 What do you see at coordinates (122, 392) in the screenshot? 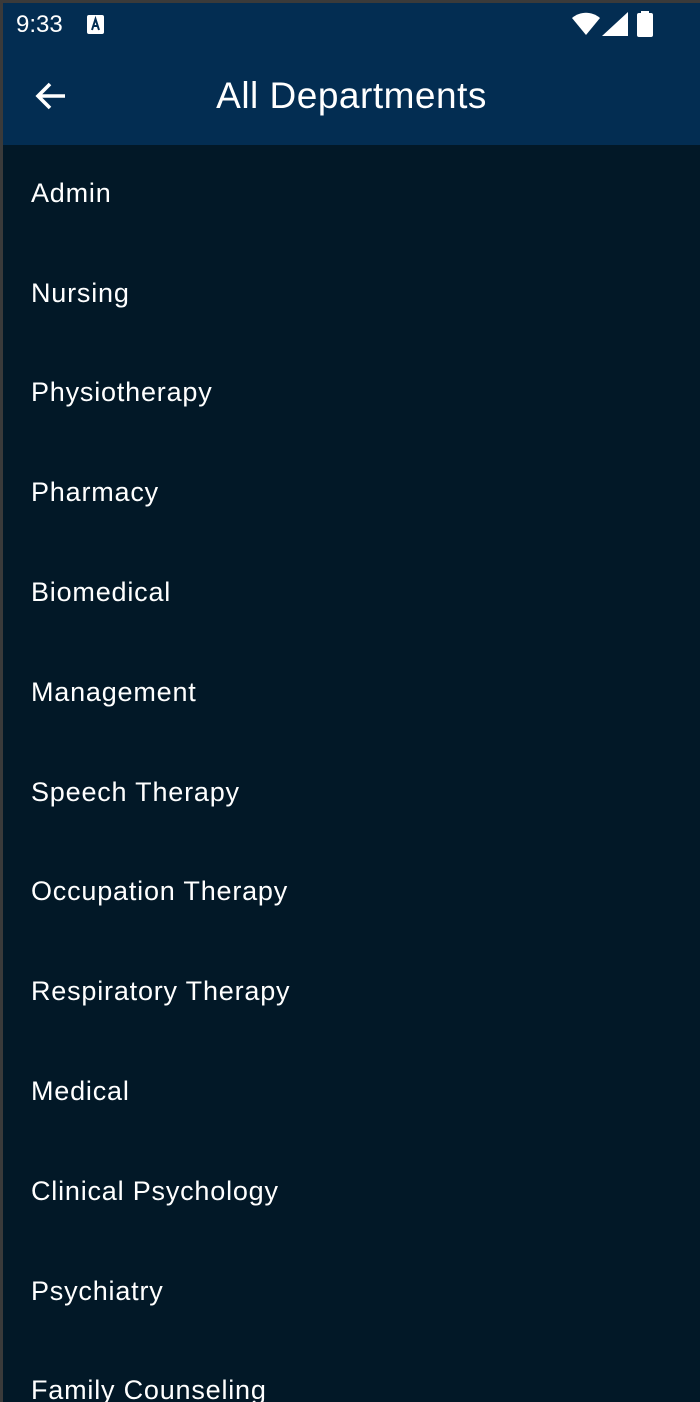
I see `department-label: Physiotherapy` at bounding box center [122, 392].